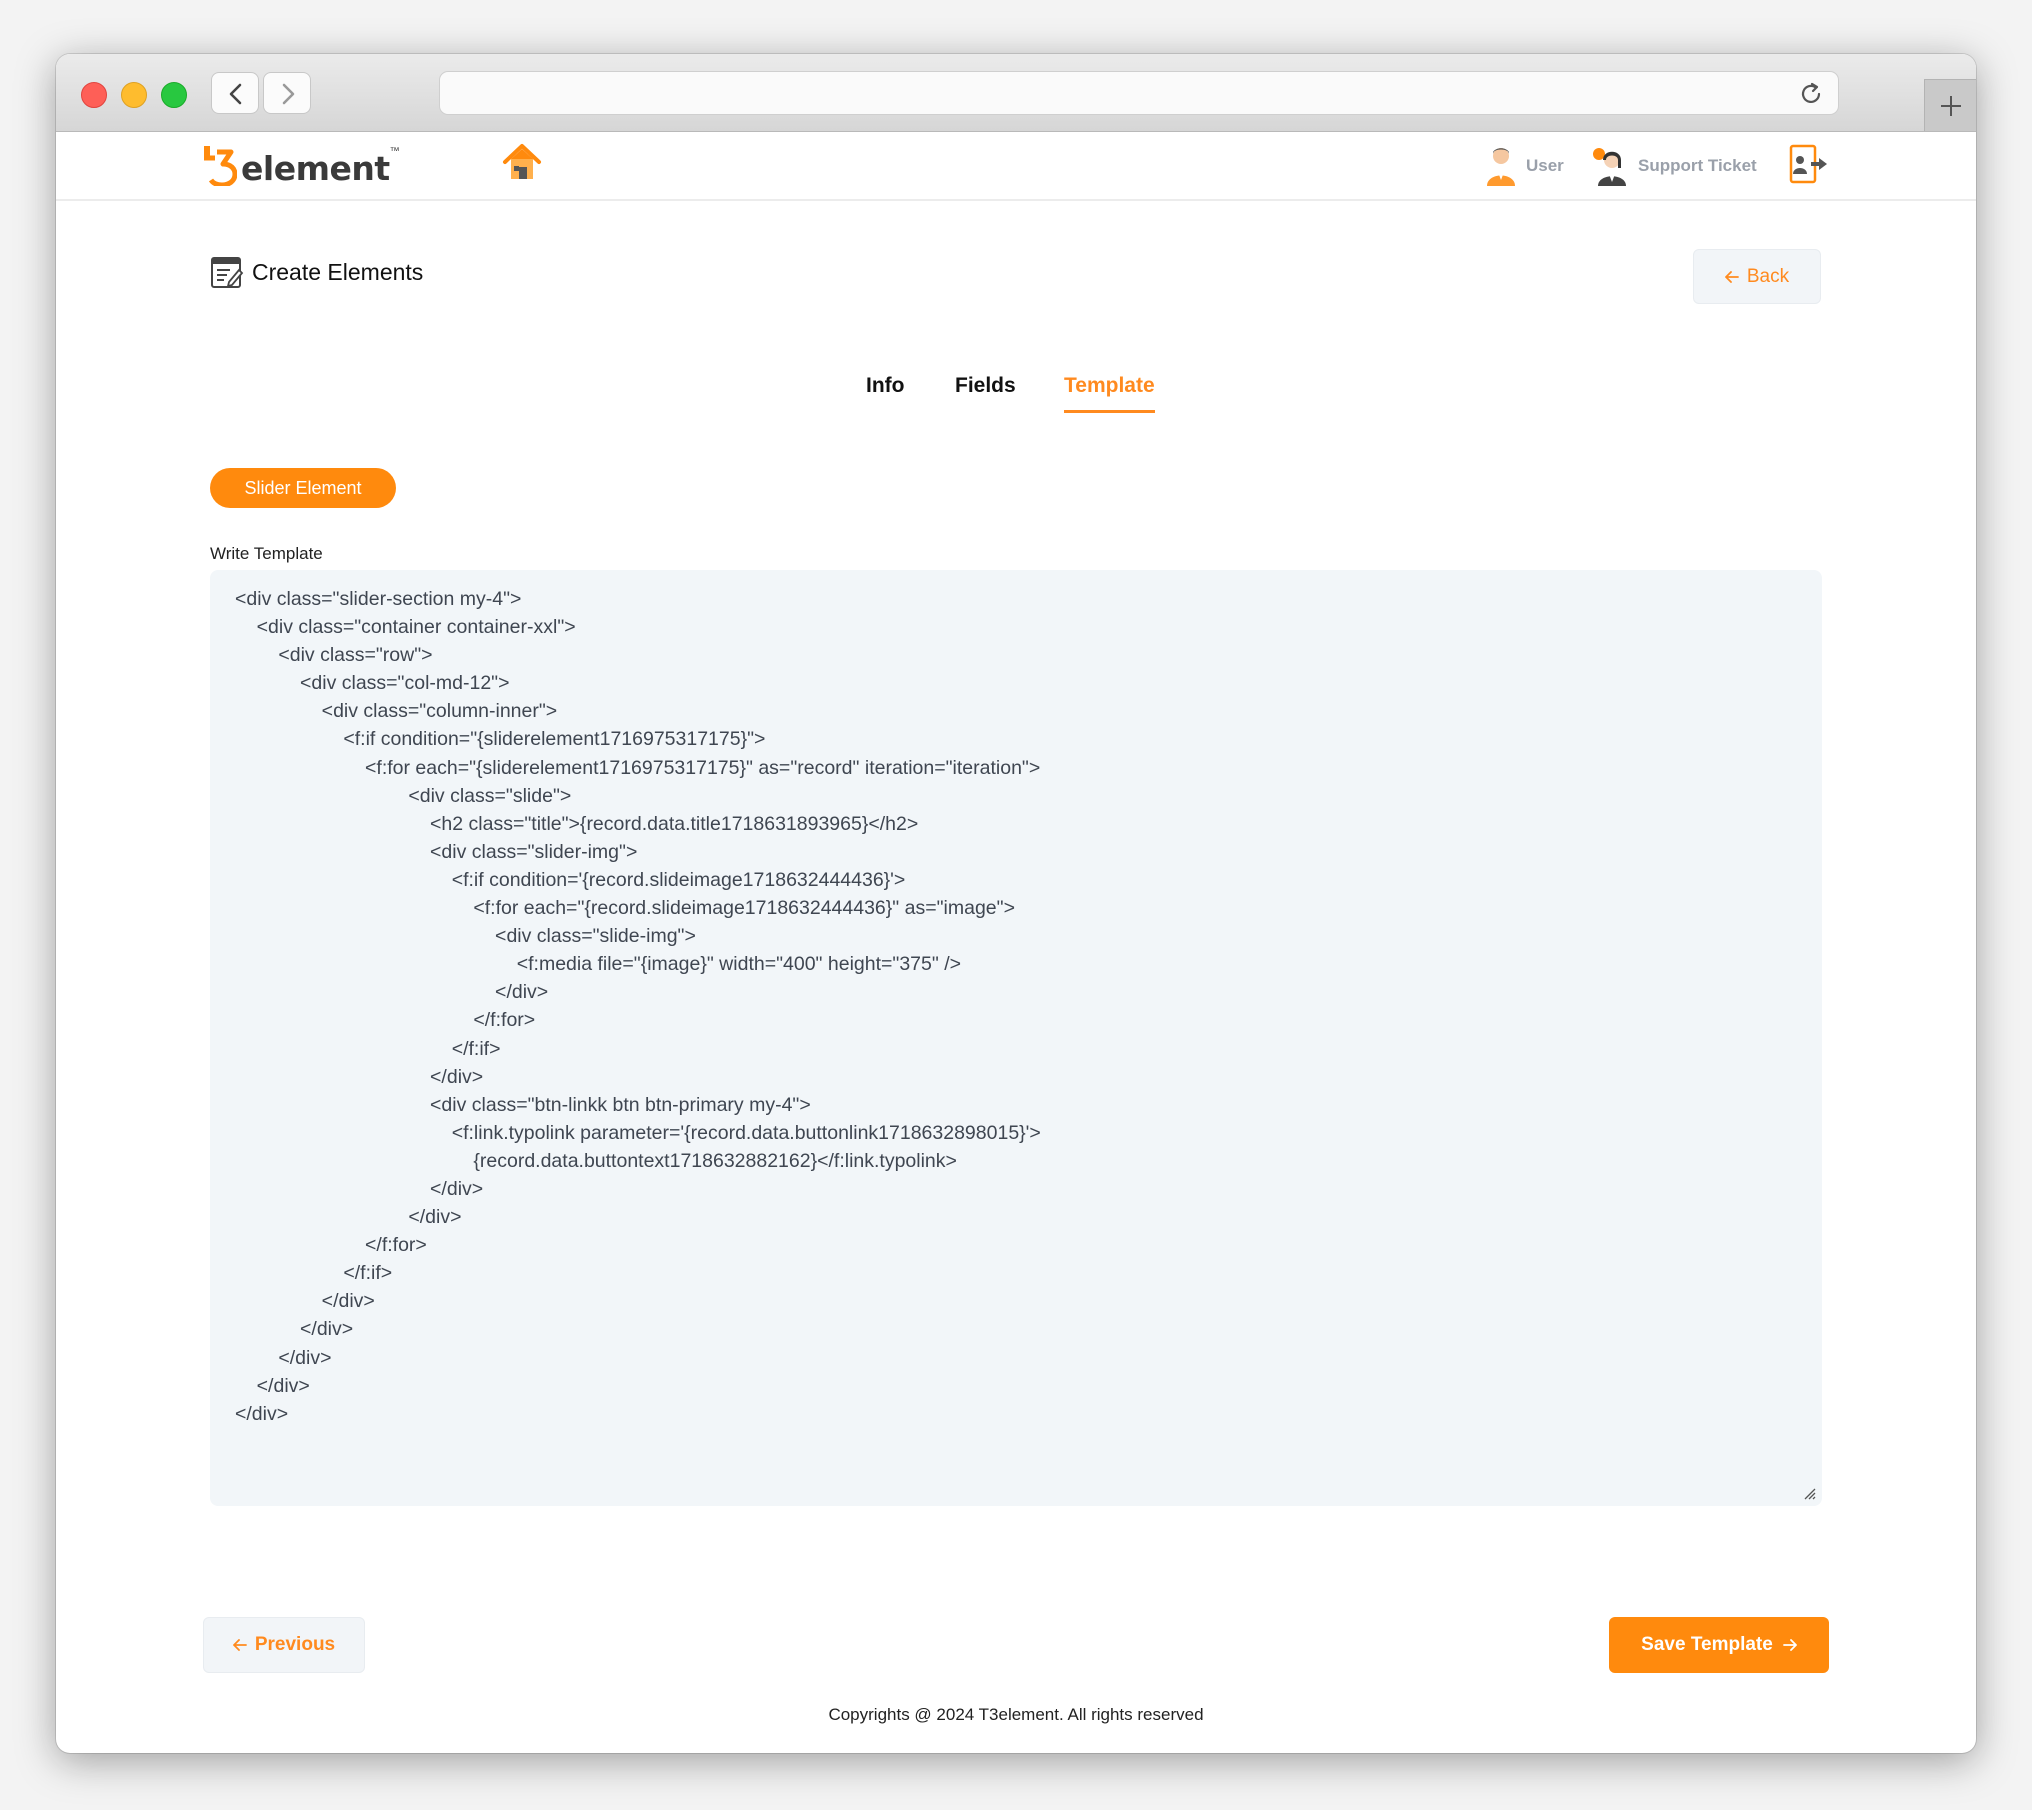  Describe the element at coordinates (1501, 167) in the screenshot. I see `user-avatar-icon` at that location.